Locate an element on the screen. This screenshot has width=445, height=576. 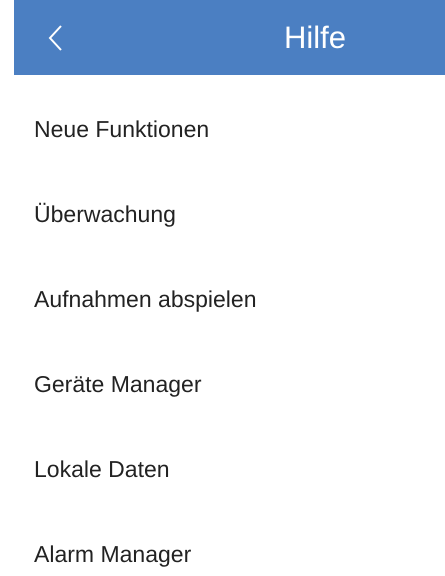
chevron-left-icon is located at coordinates (55, 38).